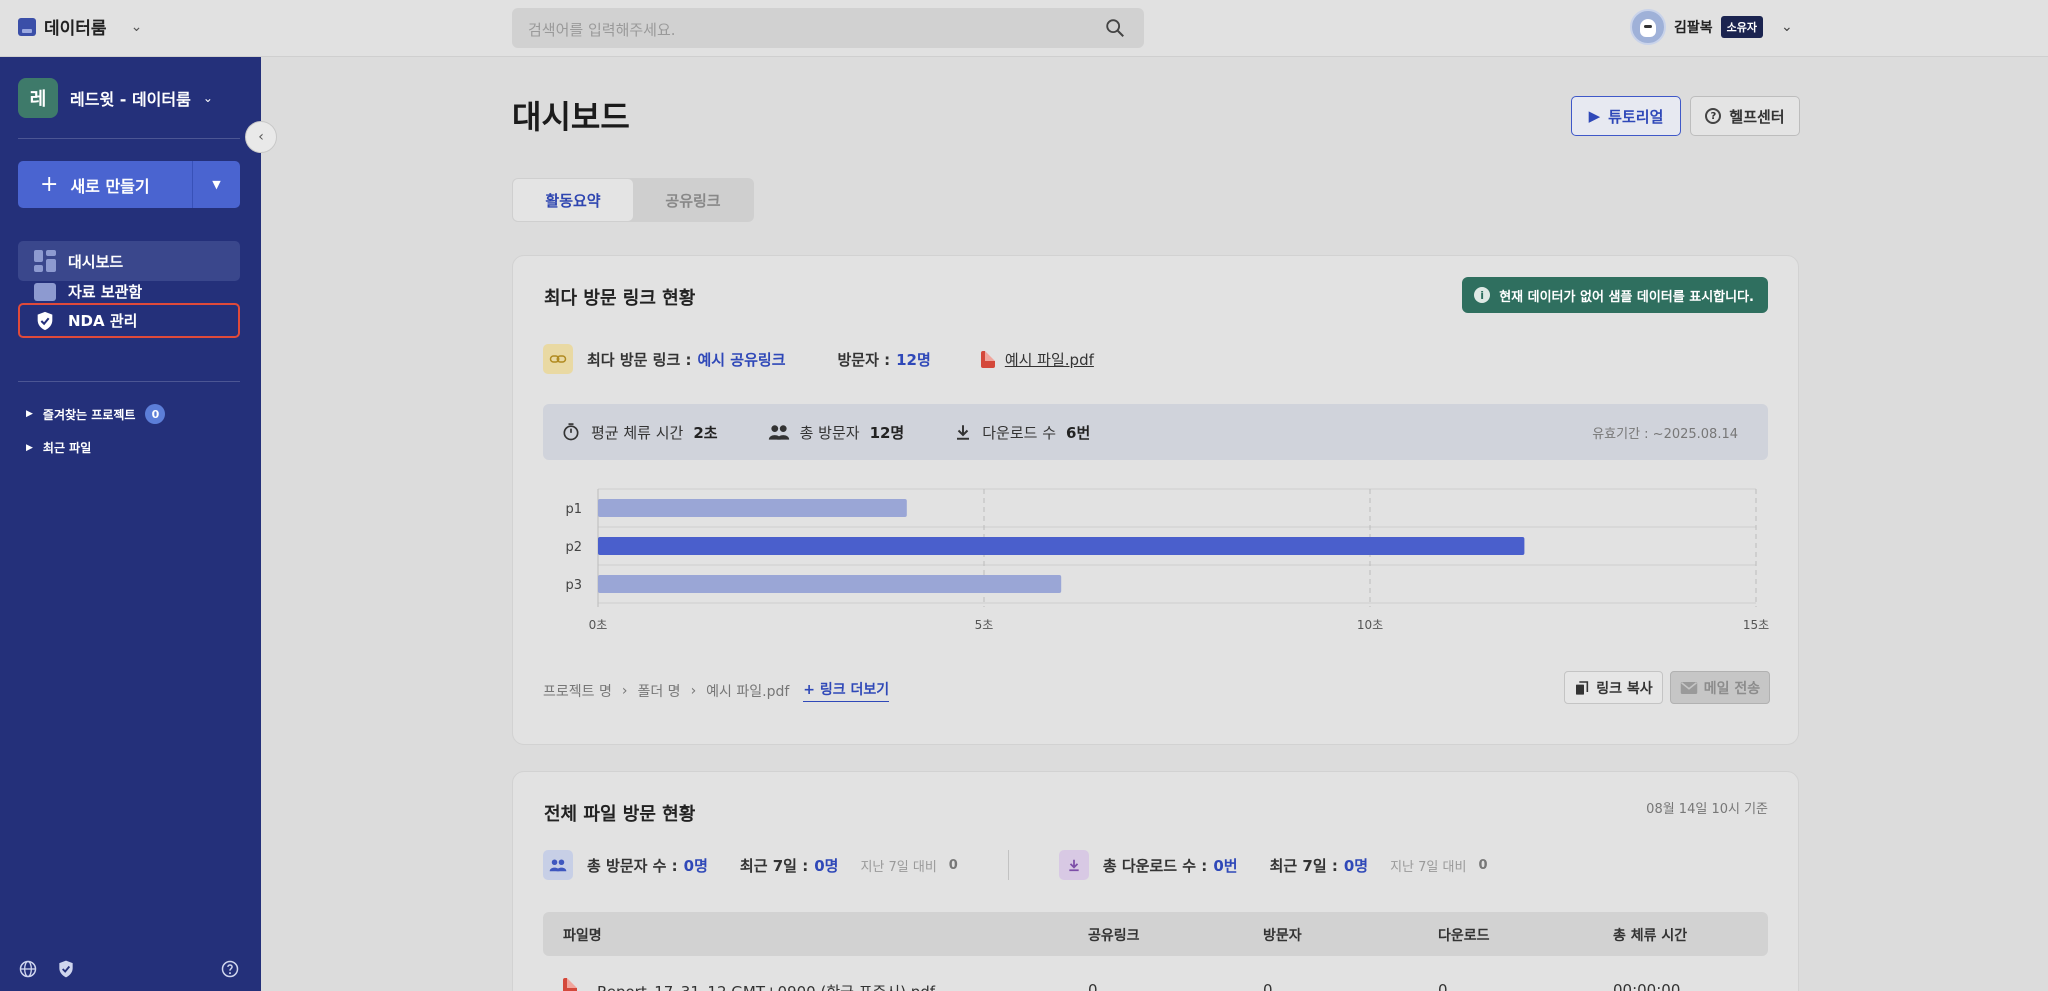  I want to click on bar-p2, so click(1061, 546).